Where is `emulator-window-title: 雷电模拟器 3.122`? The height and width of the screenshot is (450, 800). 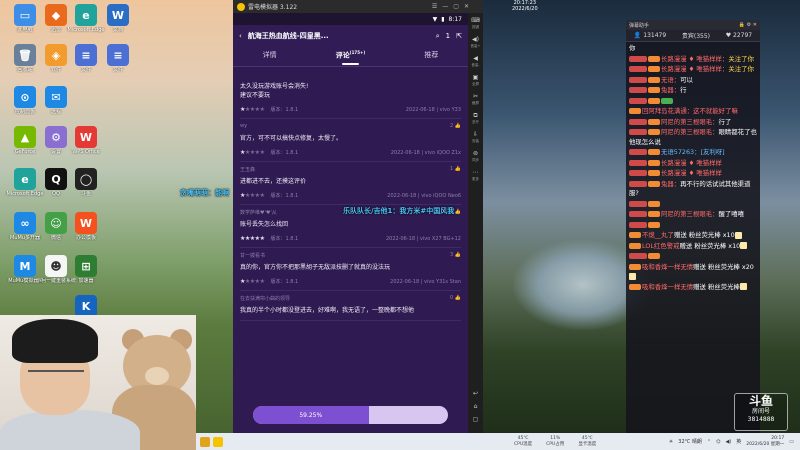
emulator-window-title: 雷电模拟器 3.122 is located at coordinates (273, 7).